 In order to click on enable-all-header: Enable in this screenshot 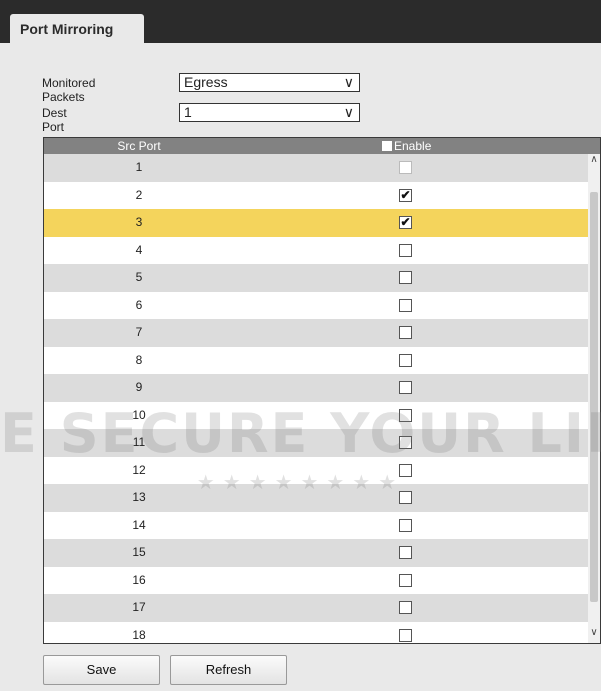, I will do `click(406, 146)`.